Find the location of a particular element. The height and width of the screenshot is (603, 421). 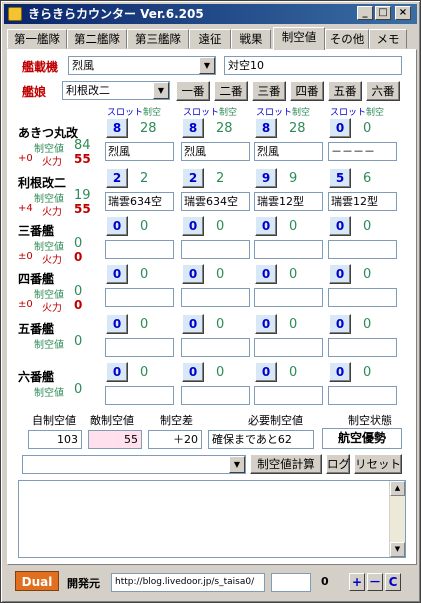

title-bar: きらきらカウンター Ver.6.205 _ □ × is located at coordinates (210, 14).